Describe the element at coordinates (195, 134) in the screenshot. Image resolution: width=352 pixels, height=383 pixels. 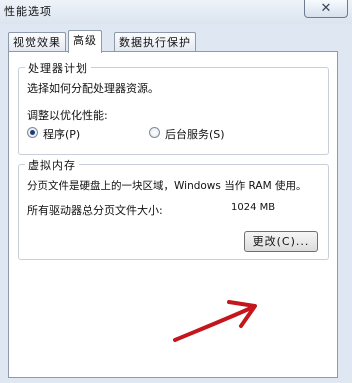
I see `background-services-radio-label: 后台服务(S)` at that location.